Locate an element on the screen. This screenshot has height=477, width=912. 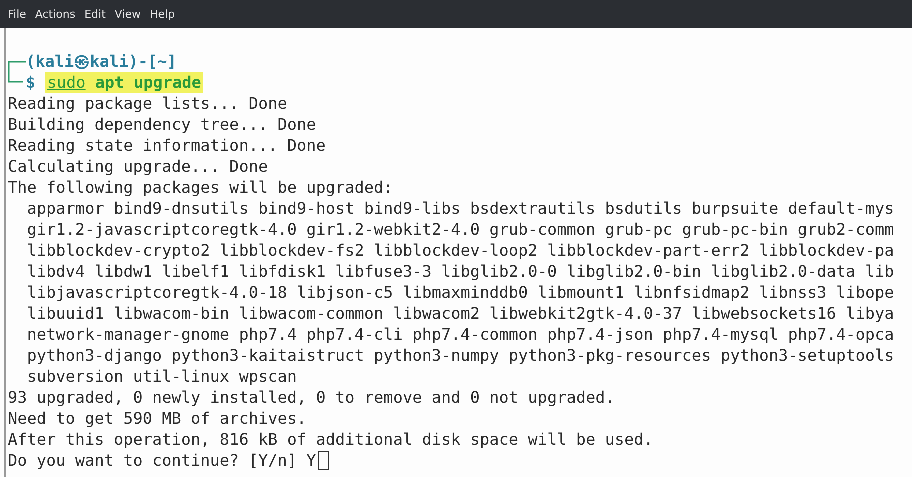
output-line: gir1.2-javascriptcoregtk-4.0 gir1.2-webkit2-4.0 grub-common grub-pc grub-pc-bin grub2-comm is located at coordinates (461, 229).